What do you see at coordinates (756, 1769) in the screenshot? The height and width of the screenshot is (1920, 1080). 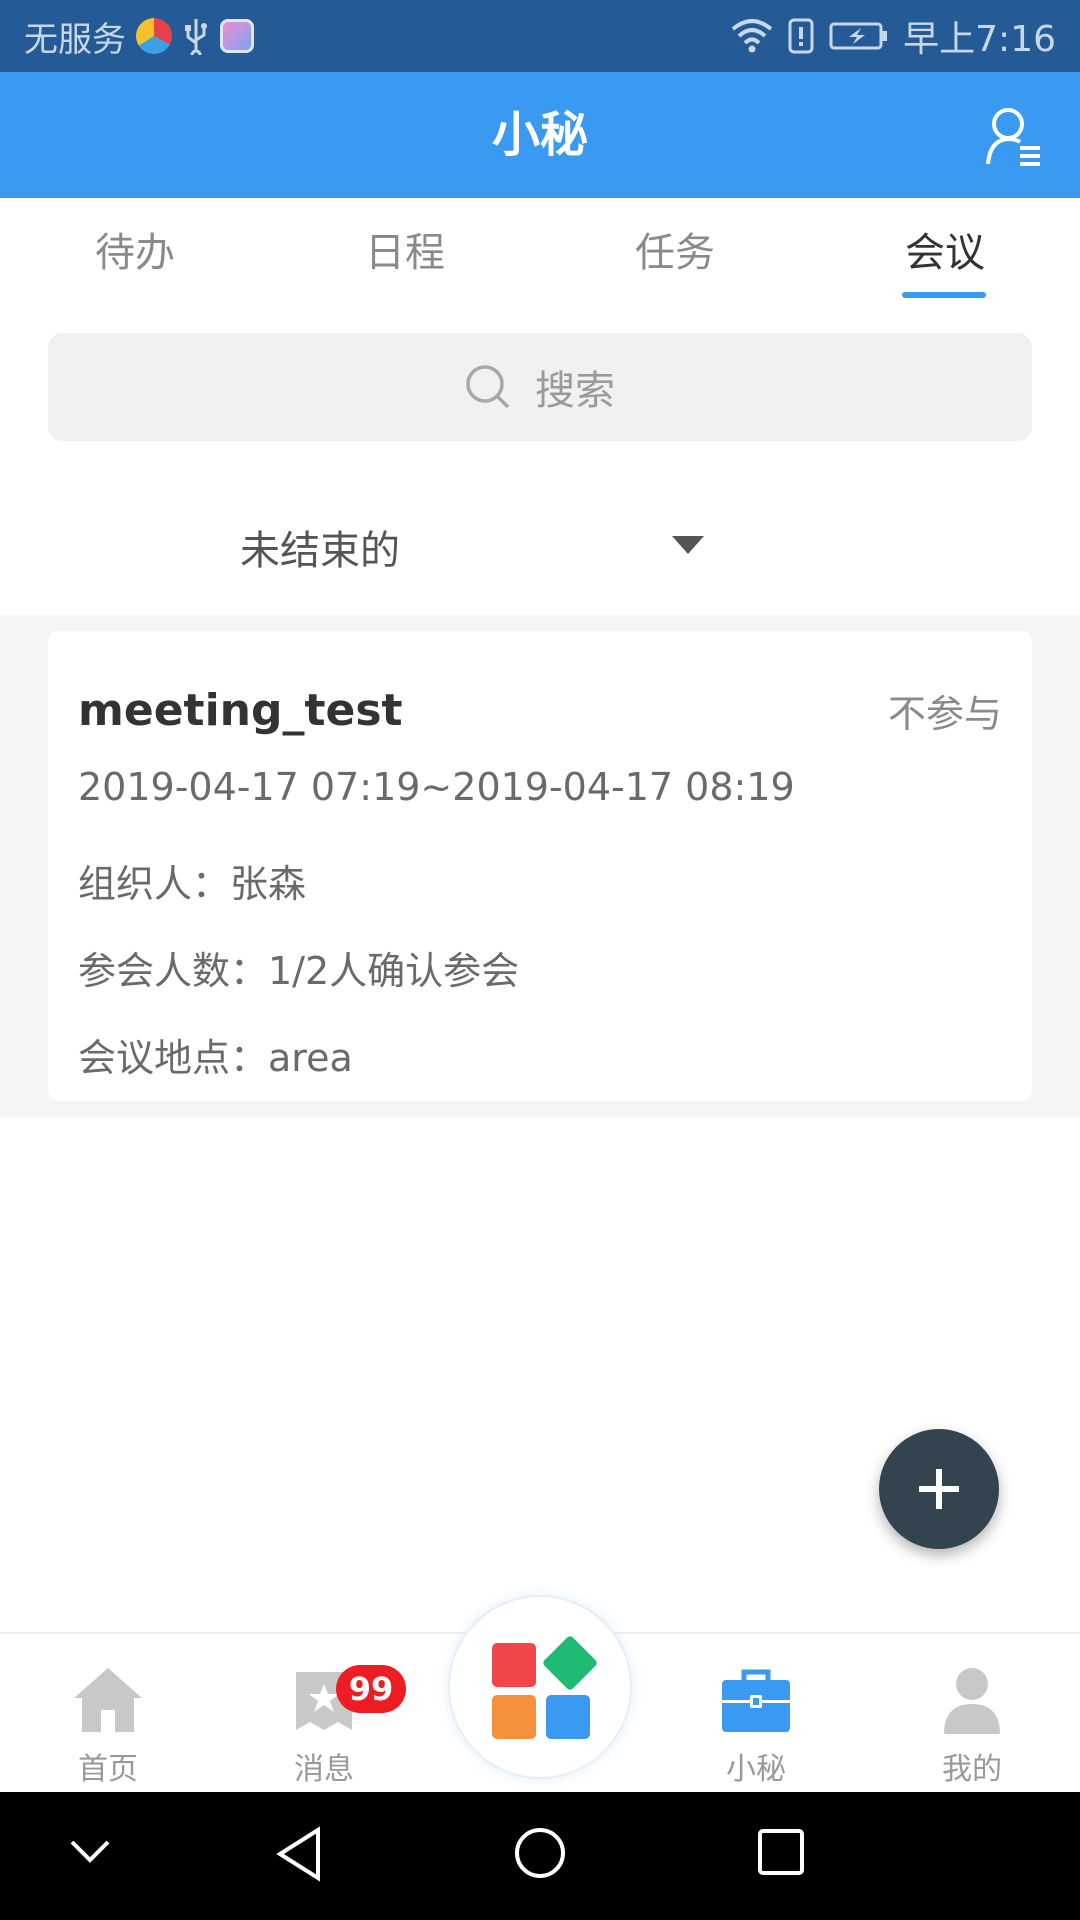 I see `nav-assistant-label: 小秘` at bounding box center [756, 1769].